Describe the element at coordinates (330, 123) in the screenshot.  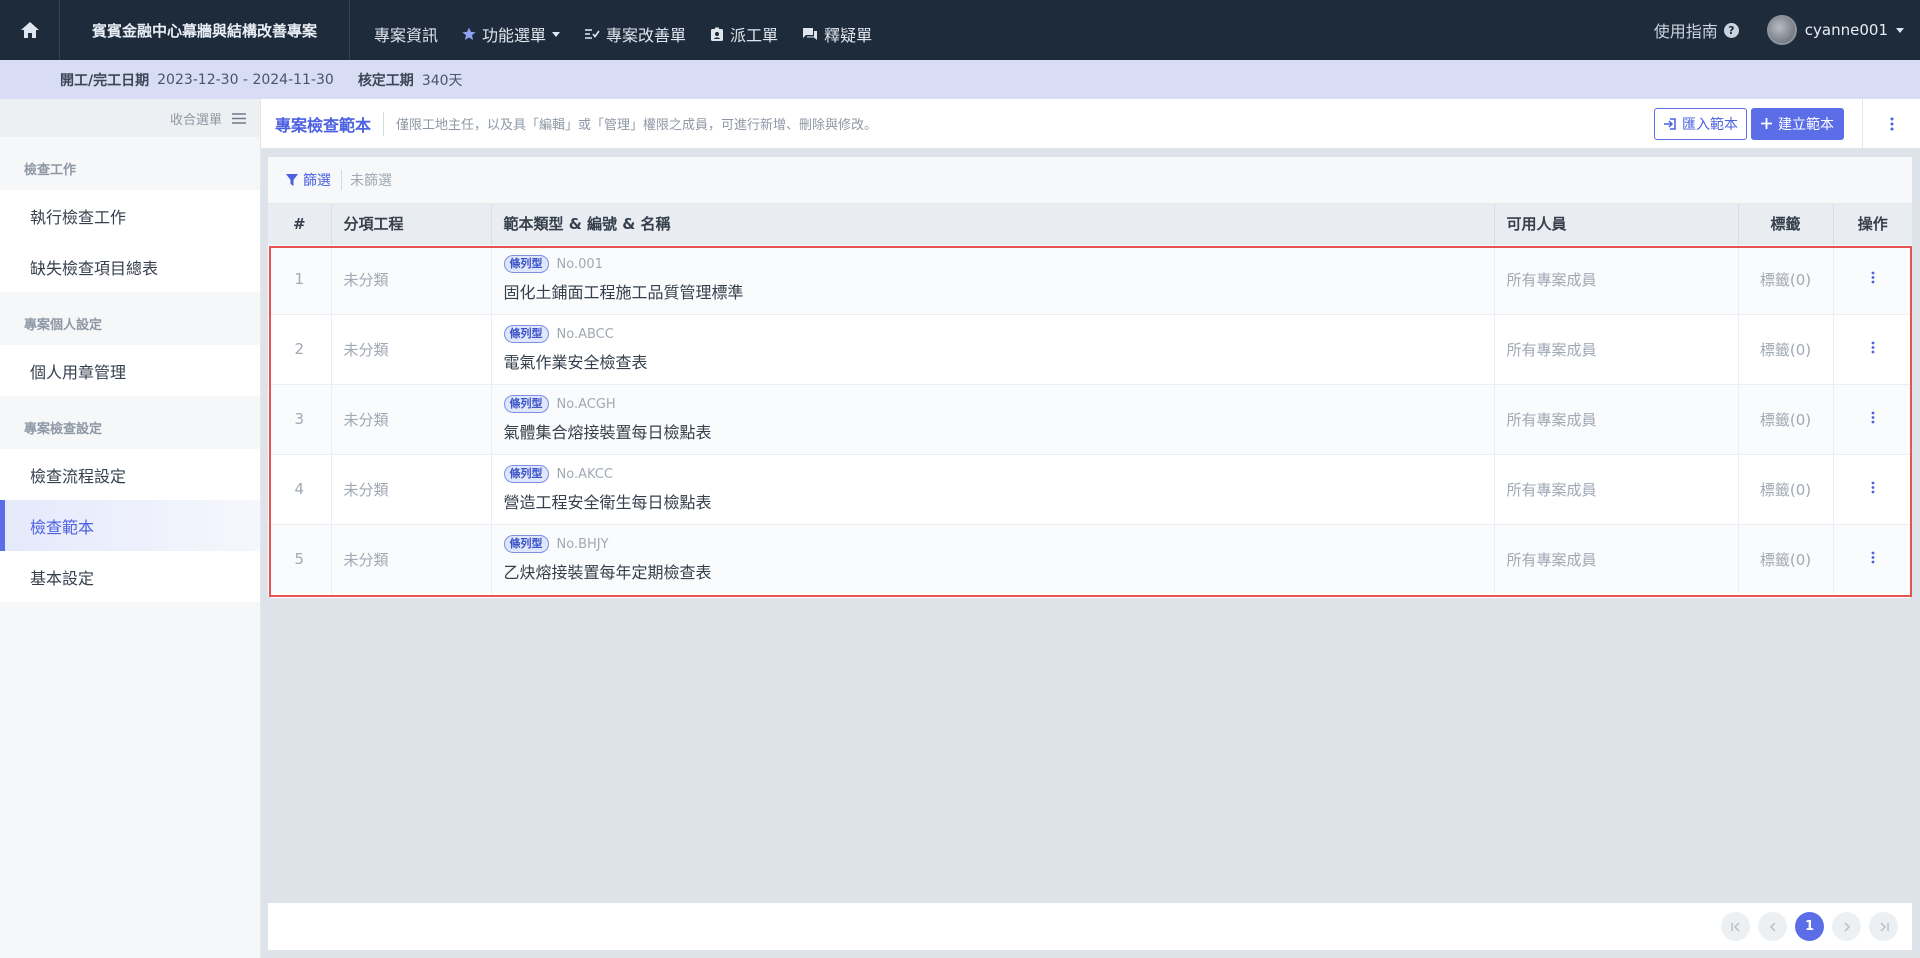
I see `page-title: 專案檢查範本` at that location.